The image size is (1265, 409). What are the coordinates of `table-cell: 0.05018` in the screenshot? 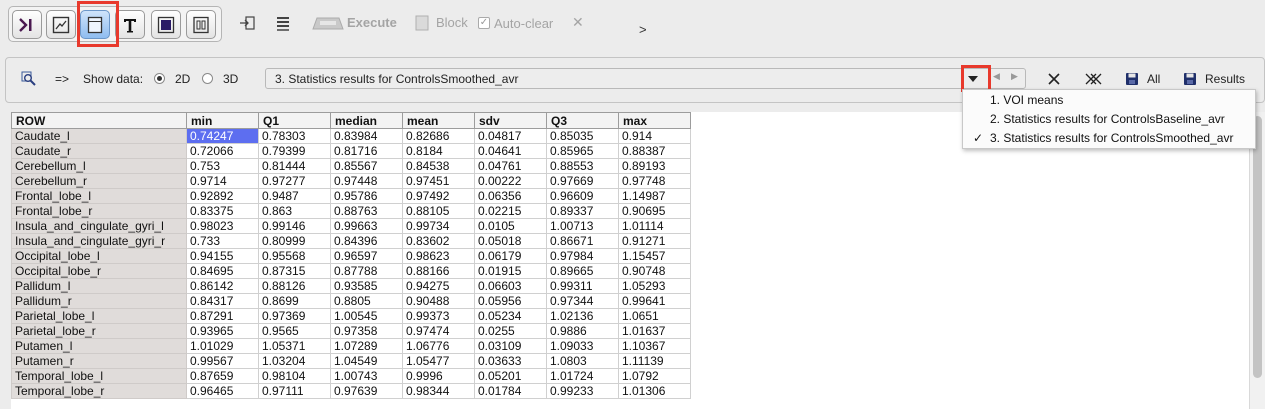 It's located at (510, 241).